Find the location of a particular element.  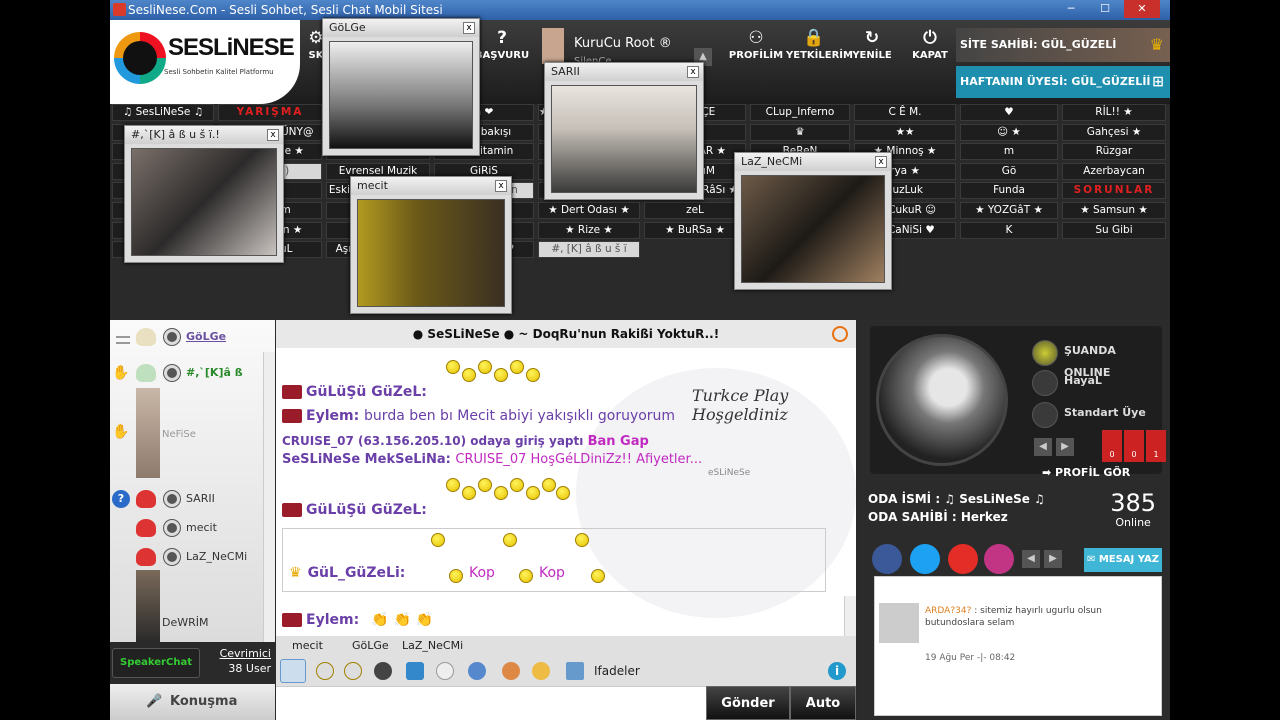

private-tab: LaZ_NeCMi is located at coordinates (432, 646).